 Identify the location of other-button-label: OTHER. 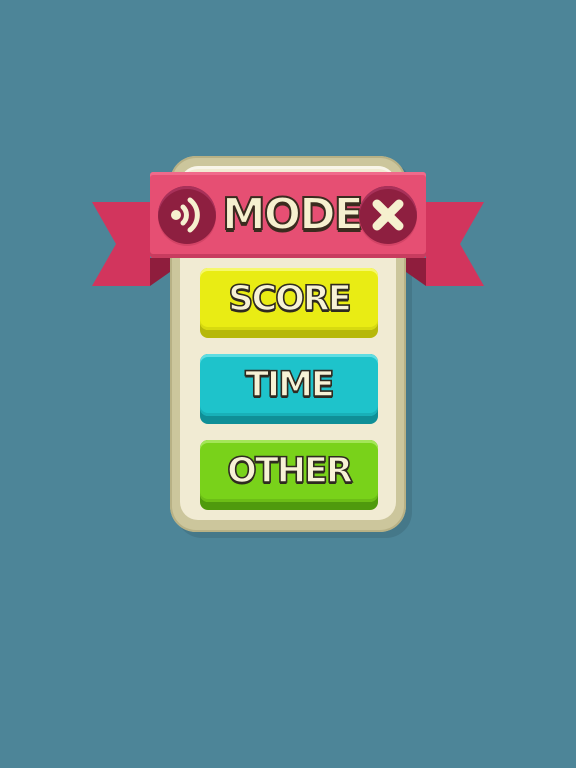
(289, 471).